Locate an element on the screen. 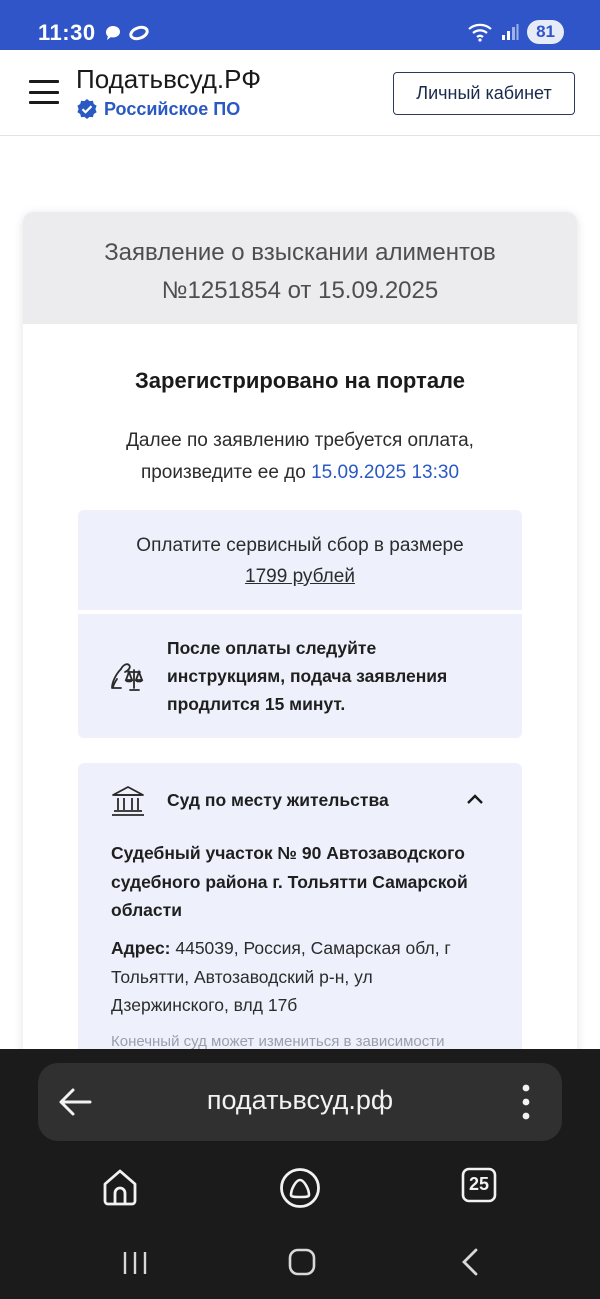 This screenshot has height=1299, width=600. application-title: Заявление о взыскании алиментов is located at coordinates (300, 252).